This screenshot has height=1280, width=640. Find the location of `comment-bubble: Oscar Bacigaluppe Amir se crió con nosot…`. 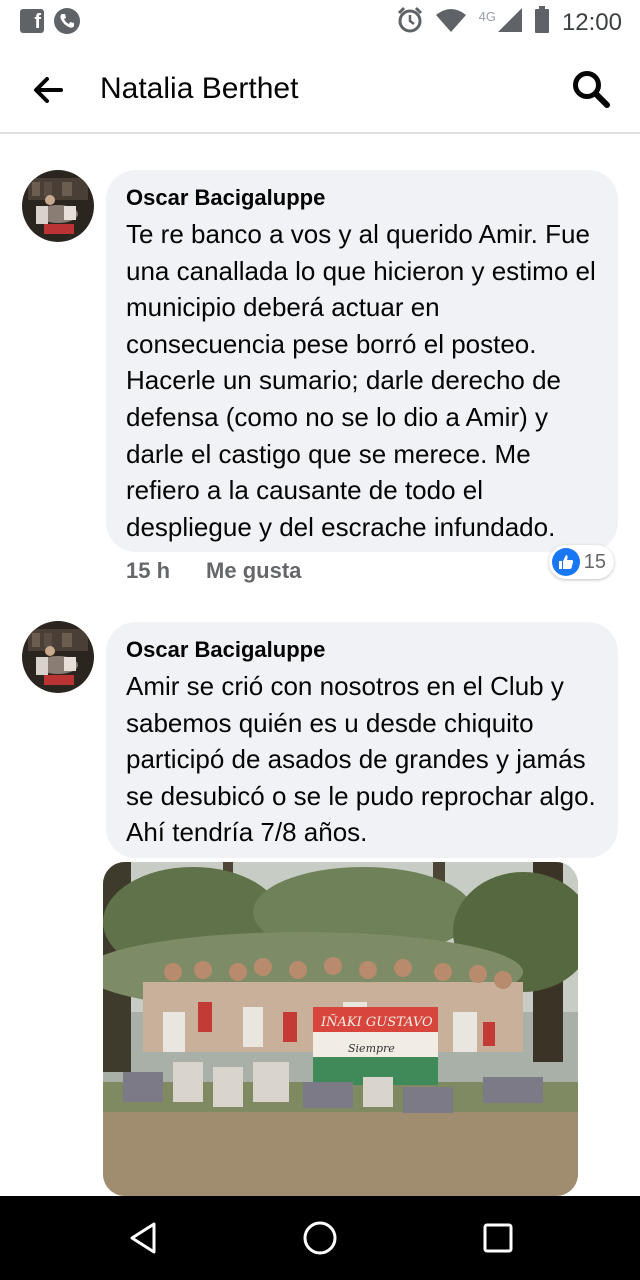

comment-bubble: Oscar Bacigaluppe Amir se crió con nosot… is located at coordinates (362, 740).